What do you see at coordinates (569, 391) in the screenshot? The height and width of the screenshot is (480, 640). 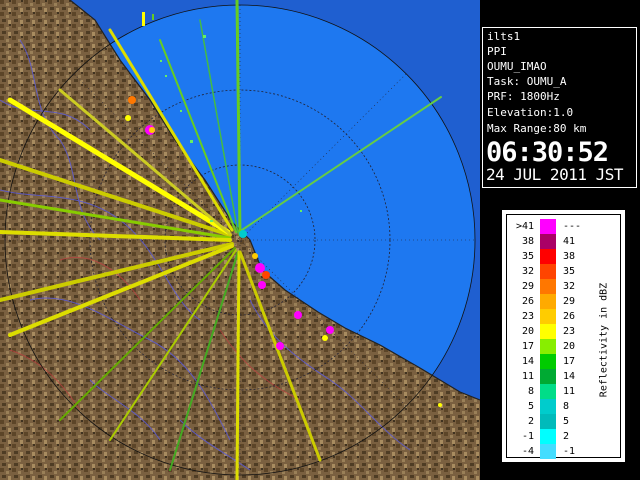 I see `legend-upper-bound: 11` at bounding box center [569, 391].